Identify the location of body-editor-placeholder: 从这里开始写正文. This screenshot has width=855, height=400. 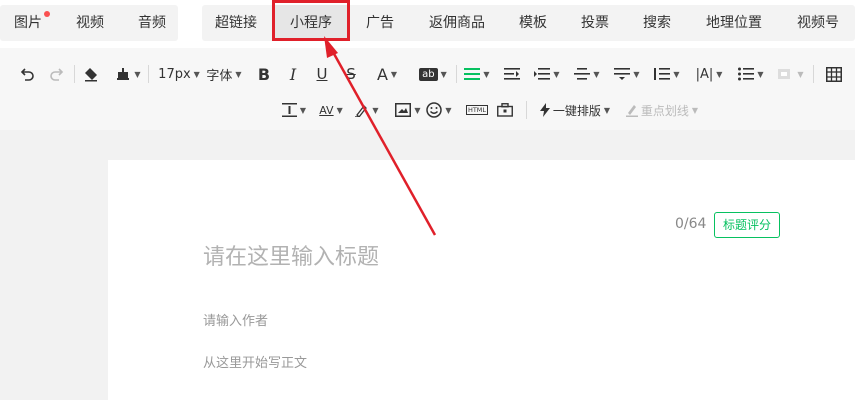
(255, 361).